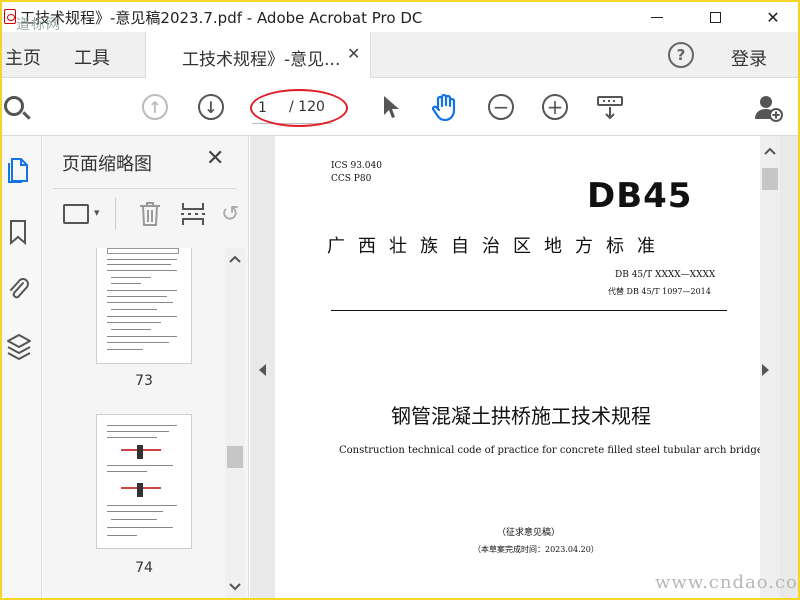 This screenshot has height=600, width=800. I want to click on ics-code: ICS 93.040, so click(356, 166).